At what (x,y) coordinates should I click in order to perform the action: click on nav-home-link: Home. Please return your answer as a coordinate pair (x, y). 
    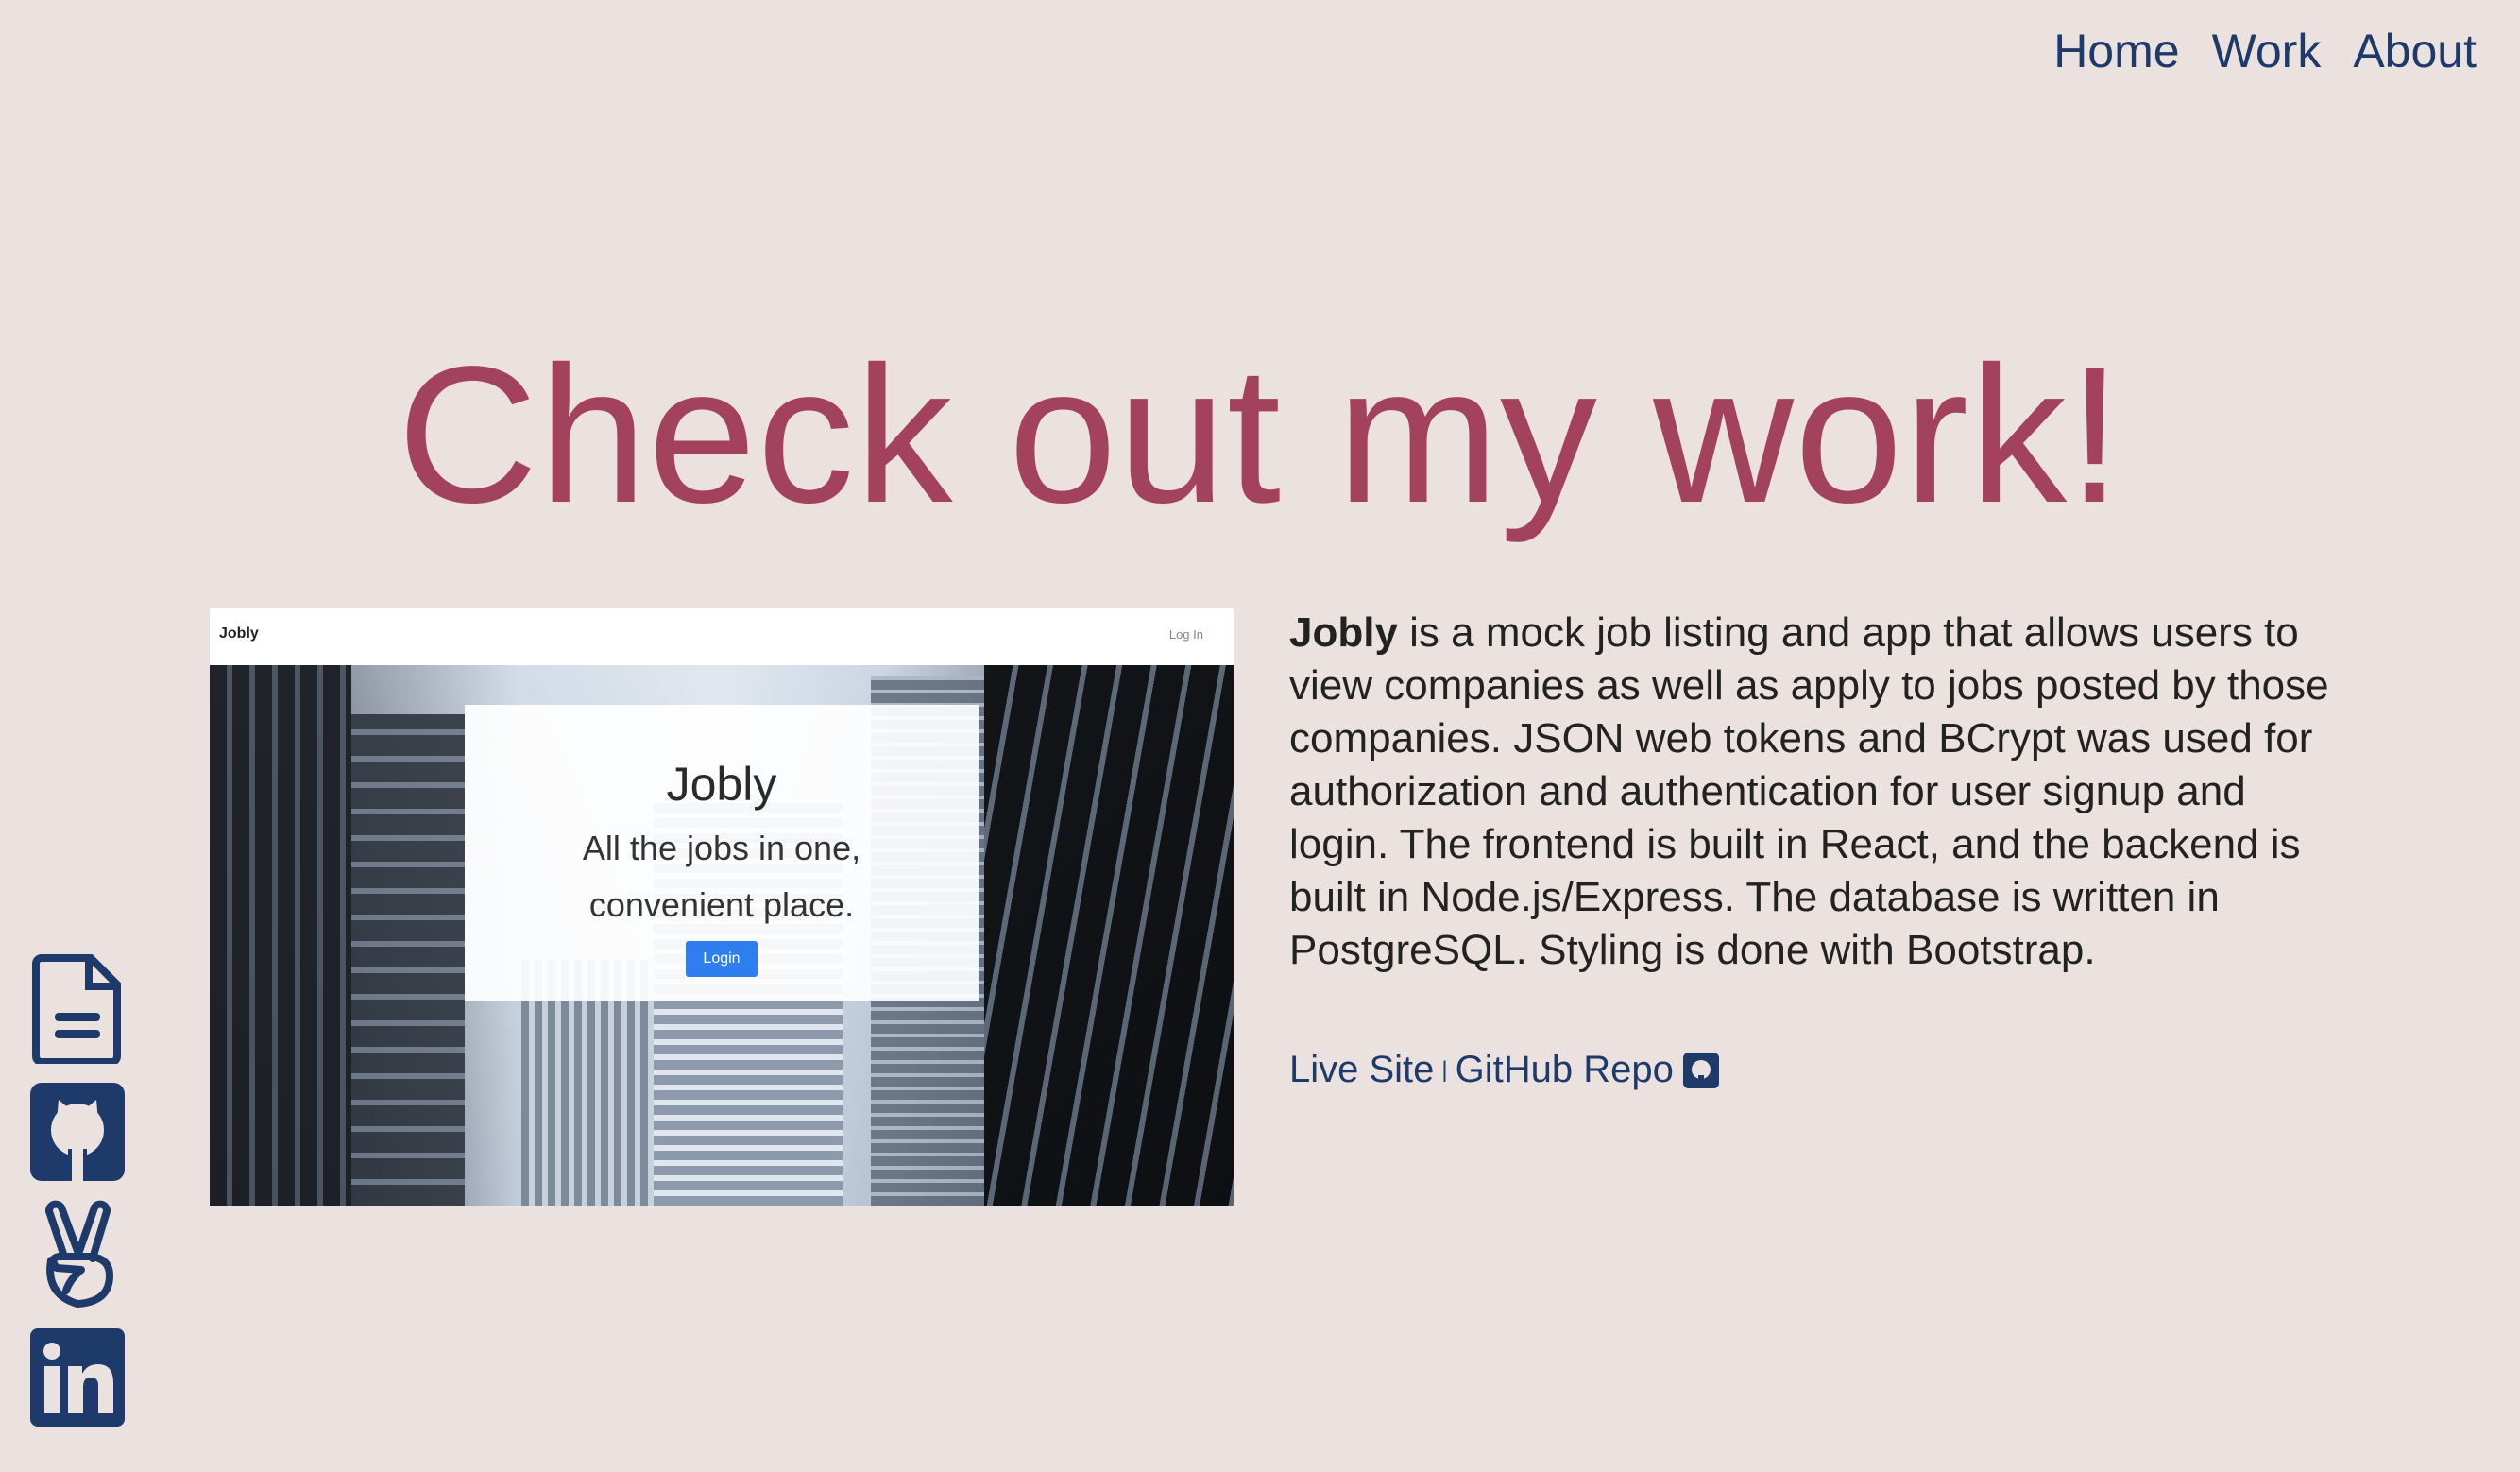
    Looking at the image, I should click on (2116, 51).